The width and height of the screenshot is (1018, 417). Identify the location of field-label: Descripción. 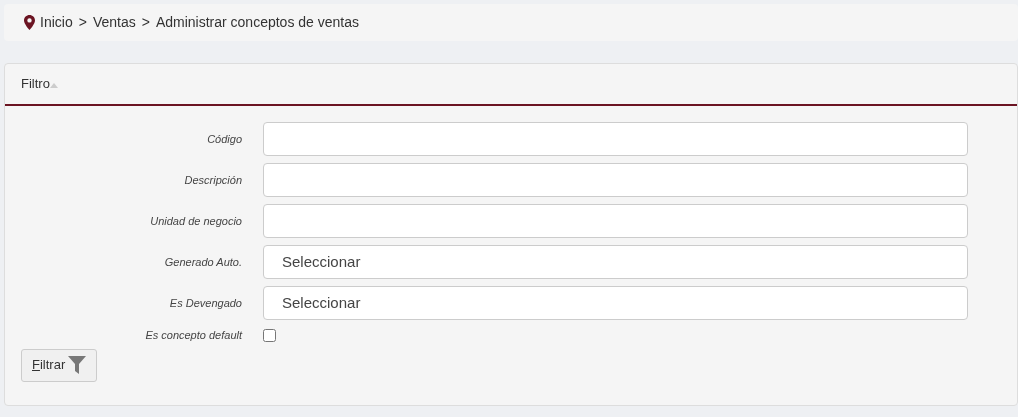
(213, 180).